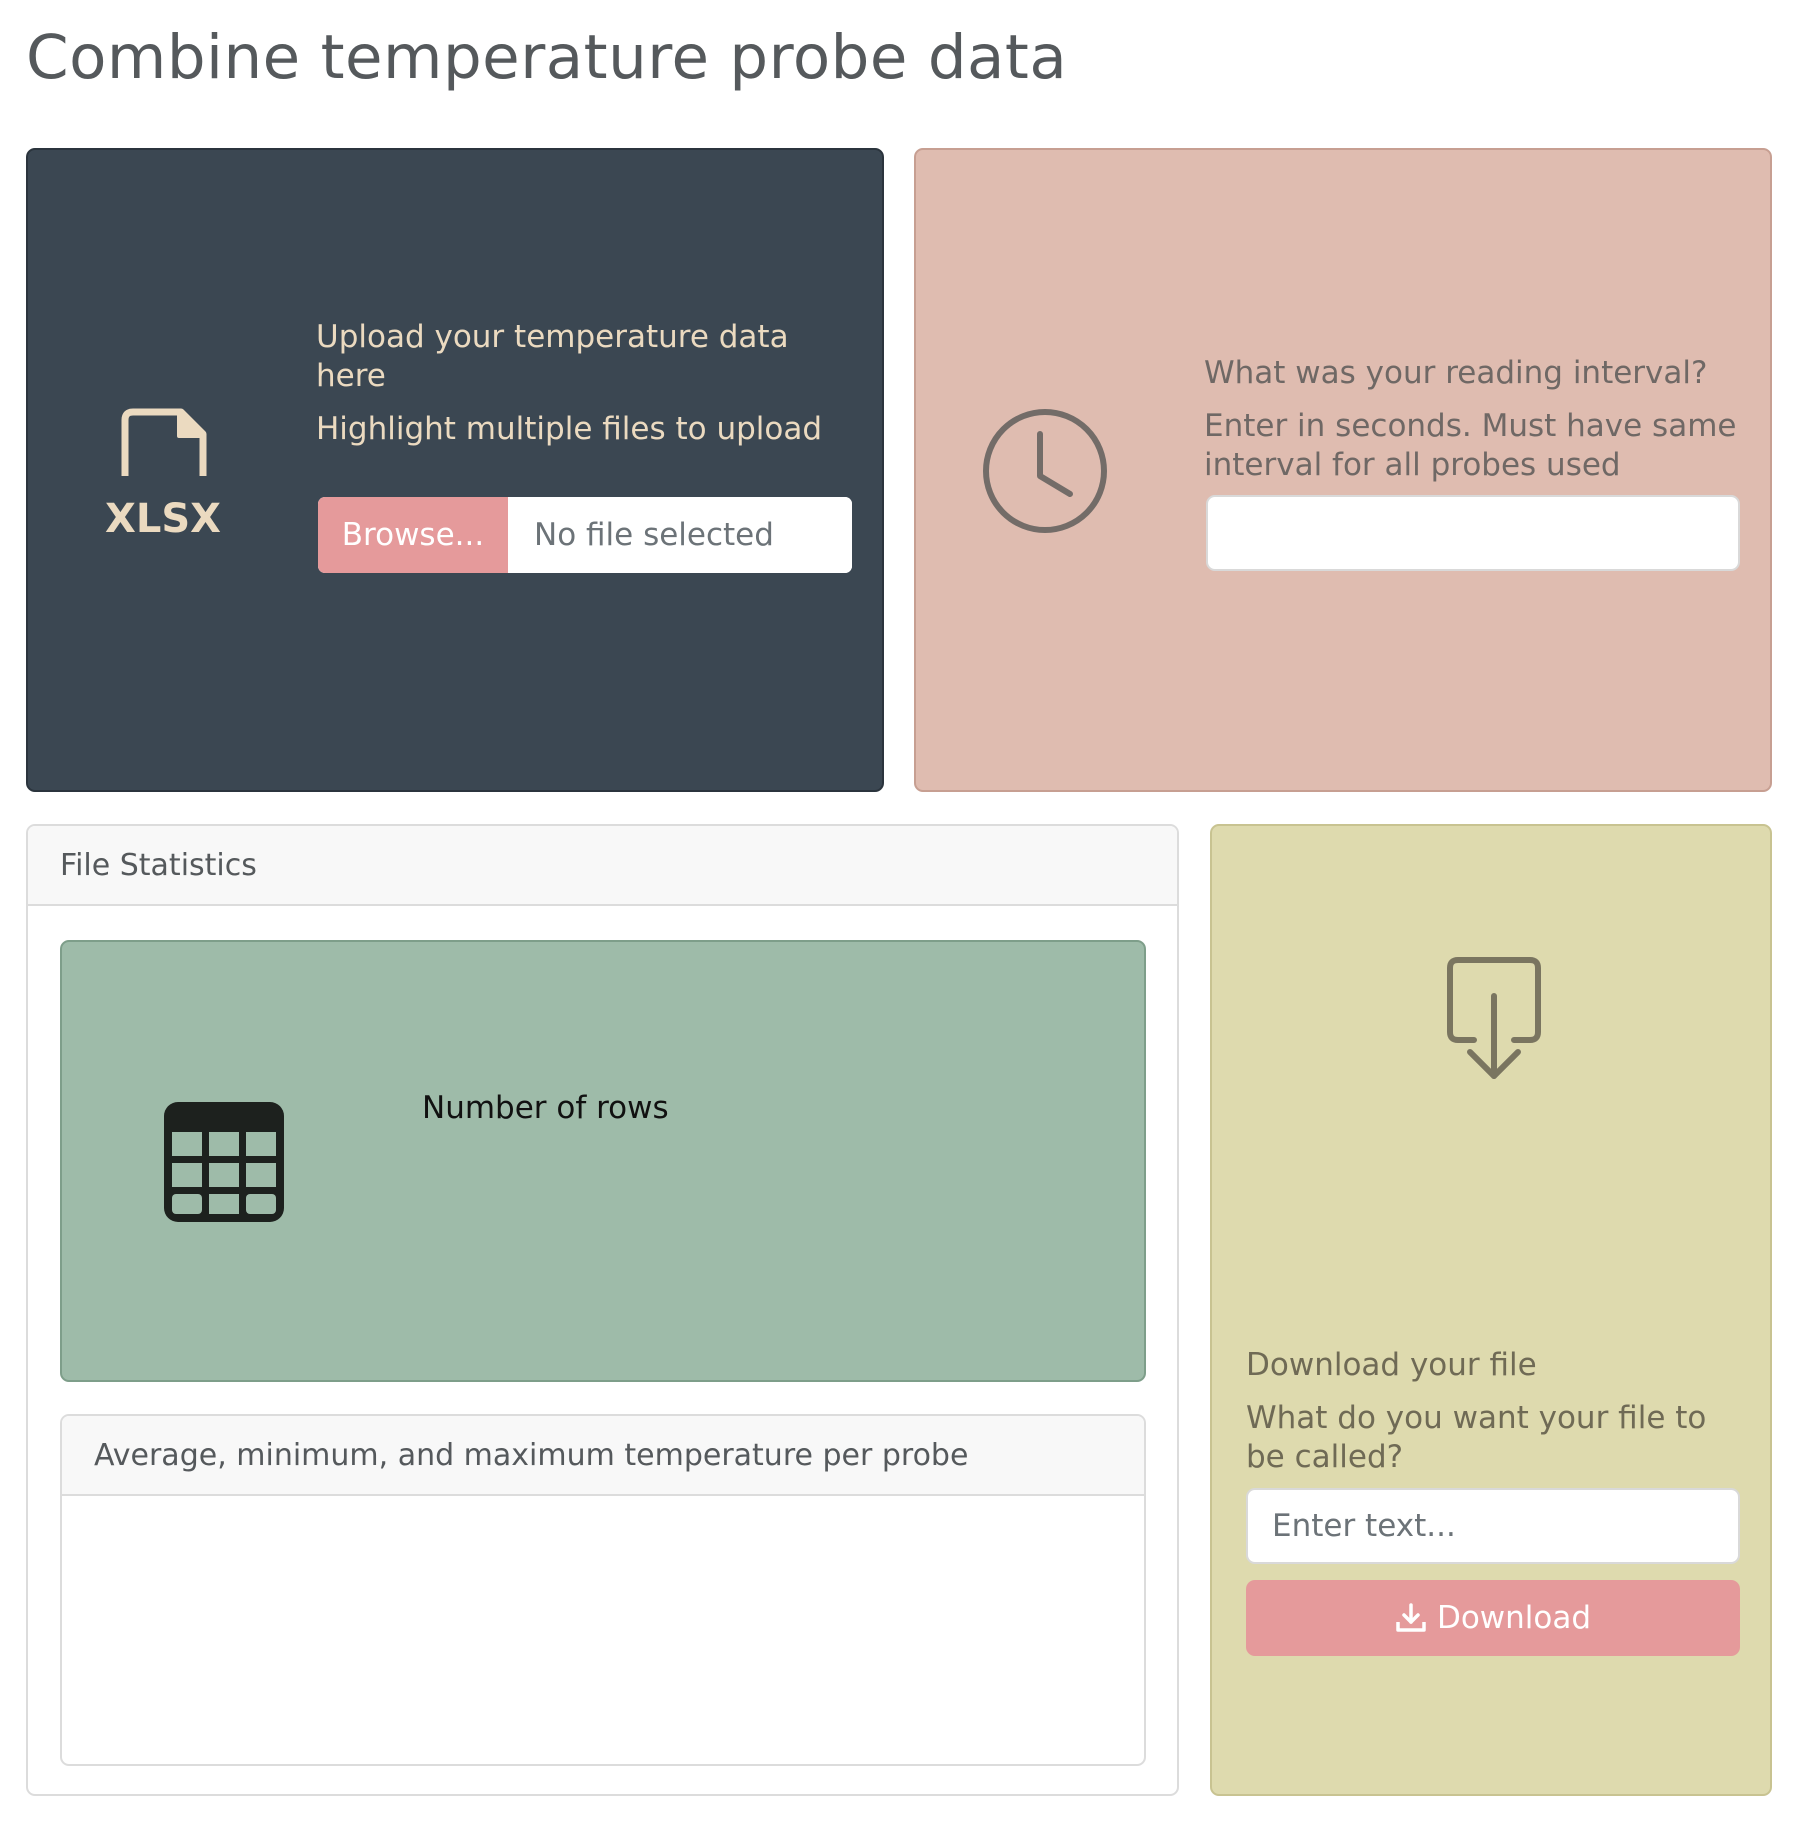  I want to click on xlsx-file-icon: XLSX, so click(163, 475).